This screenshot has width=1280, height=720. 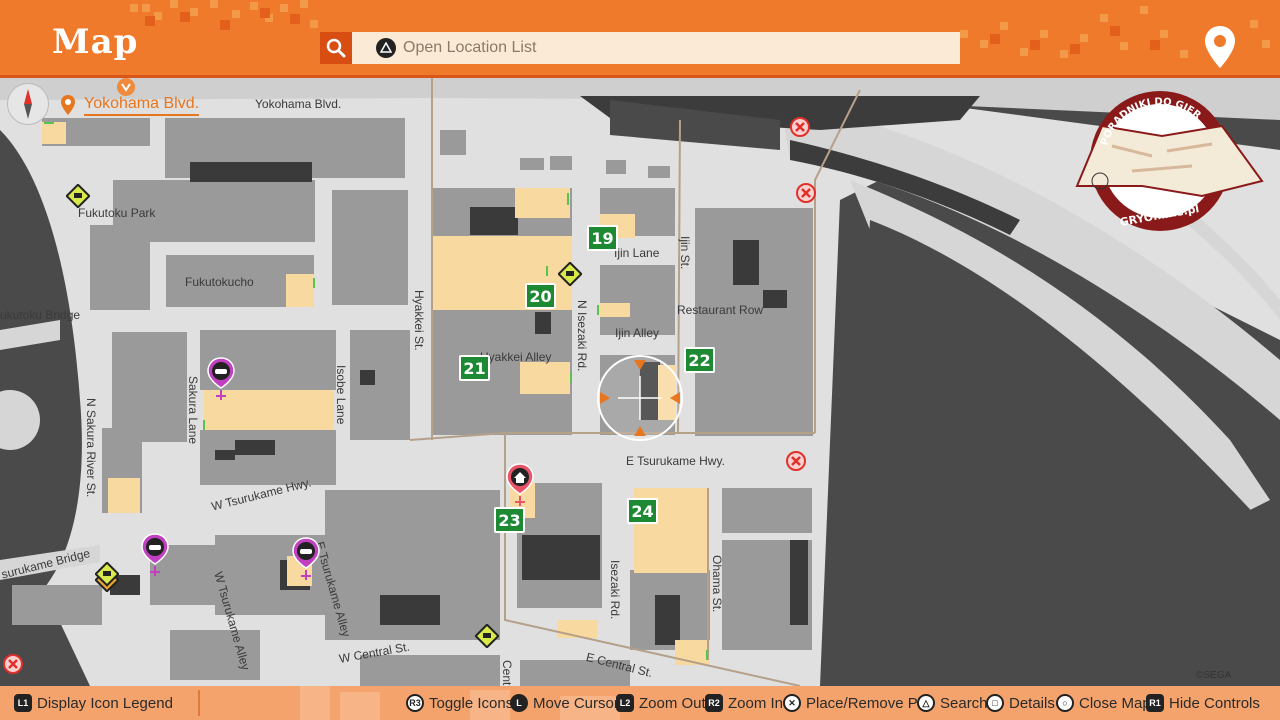 What do you see at coordinates (142, 105) in the screenshot?
I see `current-location-name: Yokohama Blvd.` at bounding box center [142, 105].